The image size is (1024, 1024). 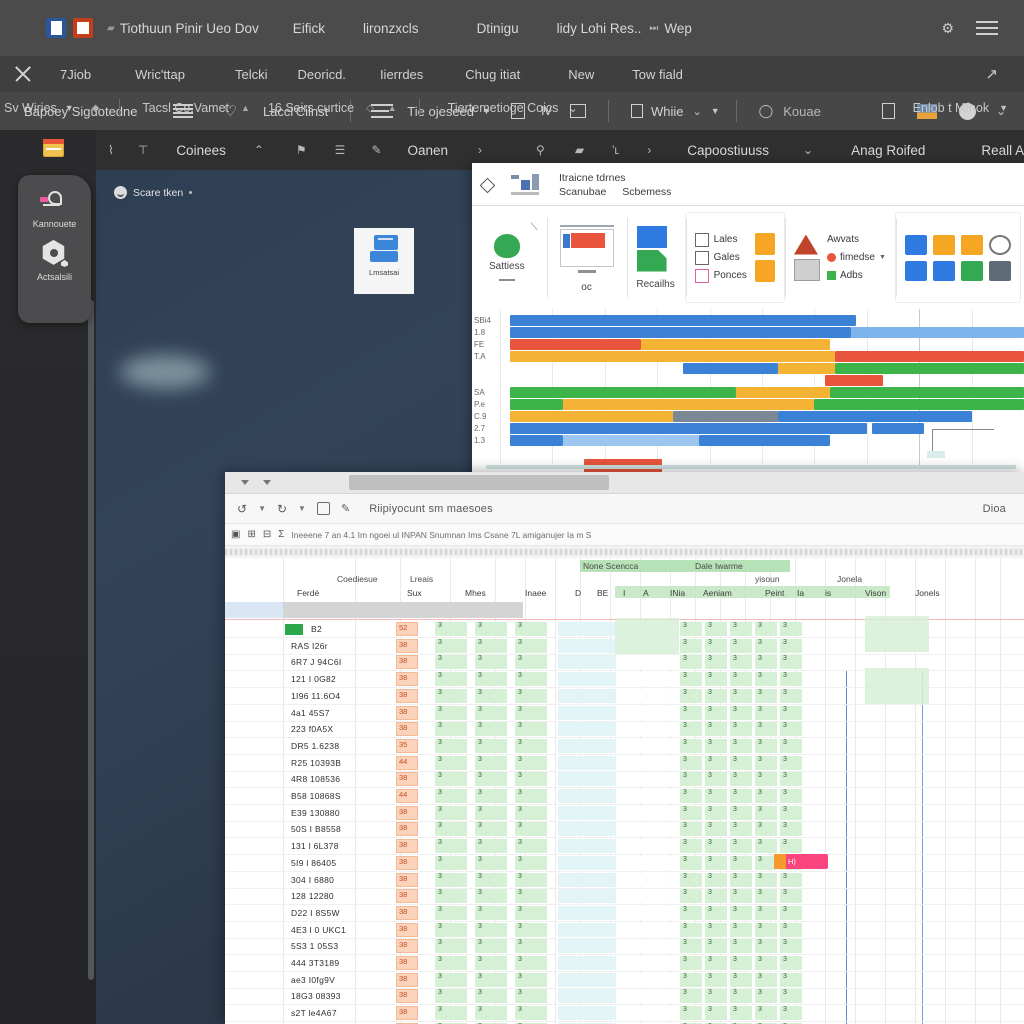 What do you see at coordinates (720, 239) in the screenshot?
I see `ribbon-tile-0: Lales` at bounding box center [720, 239].